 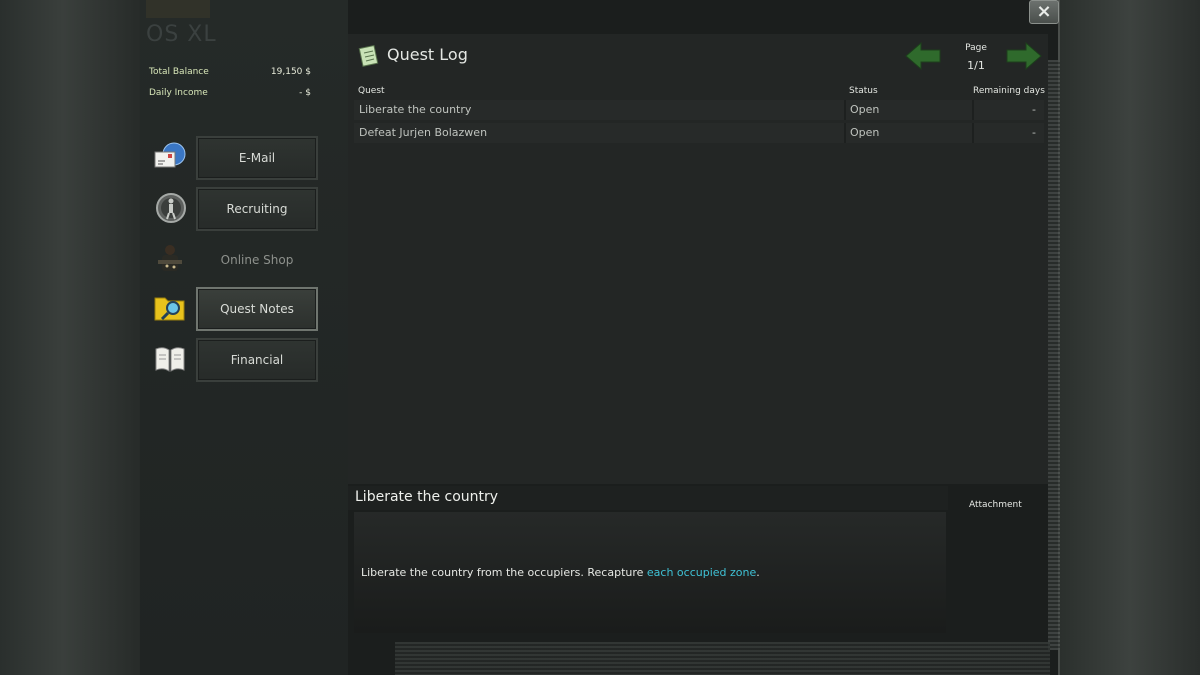 What do you see at coordinates (1054, 355) in the screenshot?
I see `side-grille` at bounding box center [1054, 355].